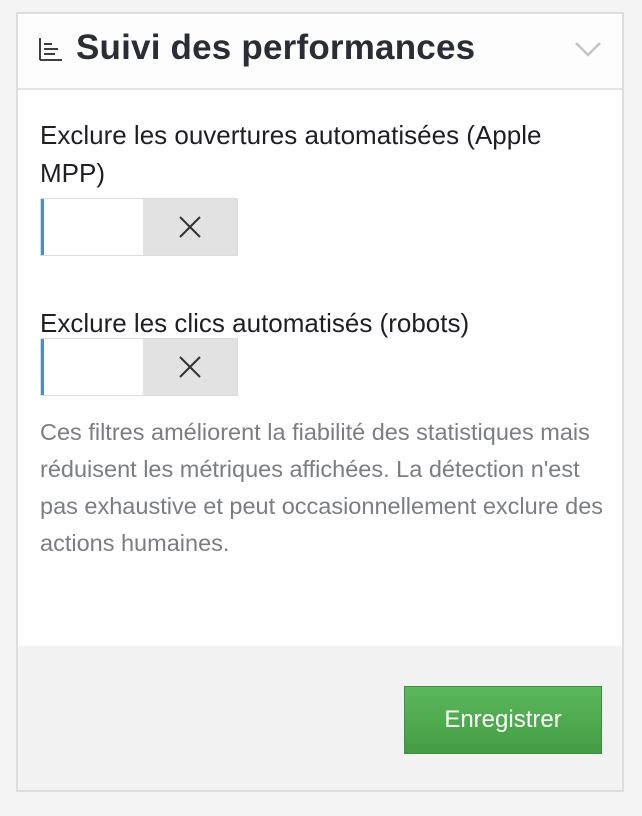 Image resolution: width=642 pixels, height=816 pixels. Describe the element at coordinates (588, 49) in the screenshot. I see `chevron-down-icon` at that location.